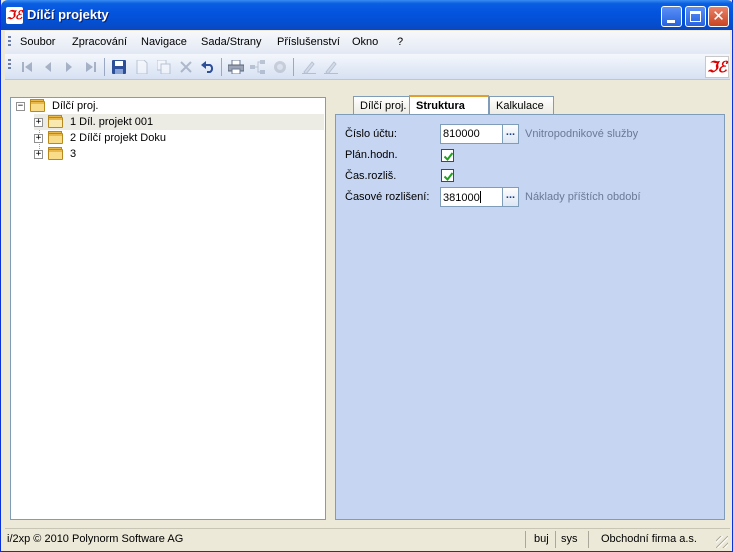 This screenshot has width=733, height=552. Describe the element at coordinates (68, 14) in the screenshot. I see `window-title: Dílčí projekty` at that location.